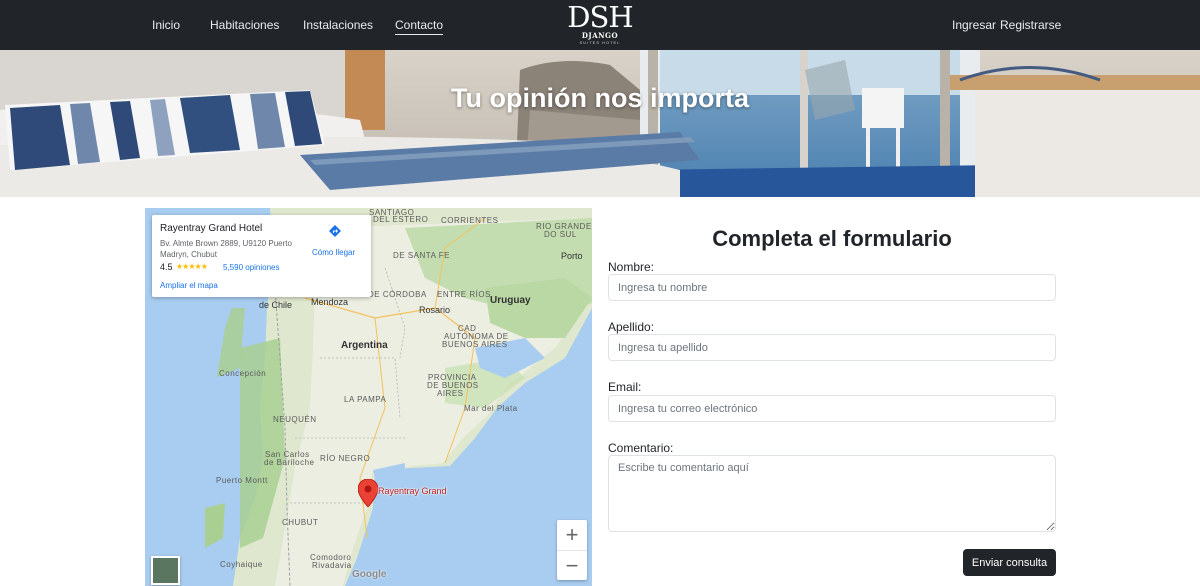  Describe the element at coordinates (572, 565) in the screenshot. I see `zoom-out-button: −` at that location.